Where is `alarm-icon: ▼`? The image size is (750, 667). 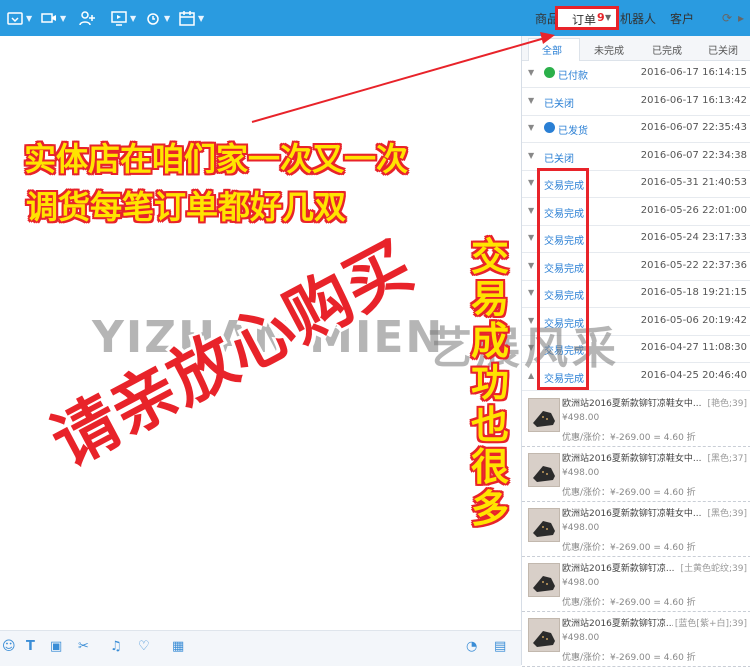 alarm-icon: ▼ is located at coordinates (157, 18).